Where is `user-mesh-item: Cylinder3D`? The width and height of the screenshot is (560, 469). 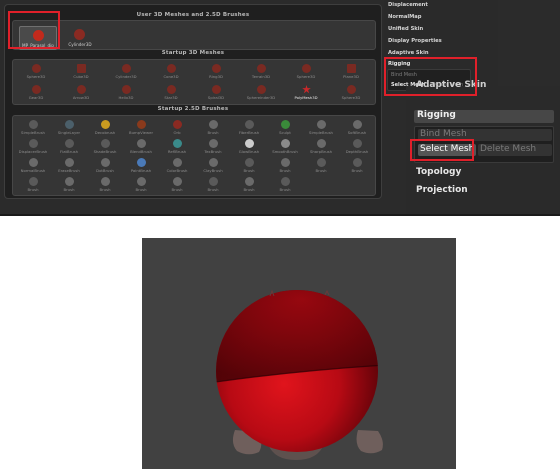
user-mesh-item: Cylinder3D is located at coordinates (80, 38).